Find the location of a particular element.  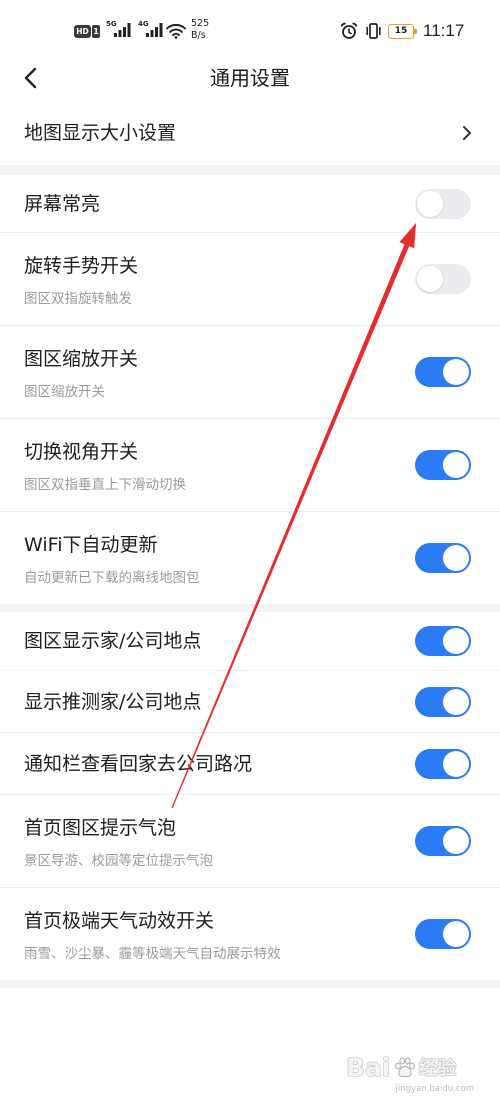

setting-title: 切换视角开关 is located at coordinates (81, 452).